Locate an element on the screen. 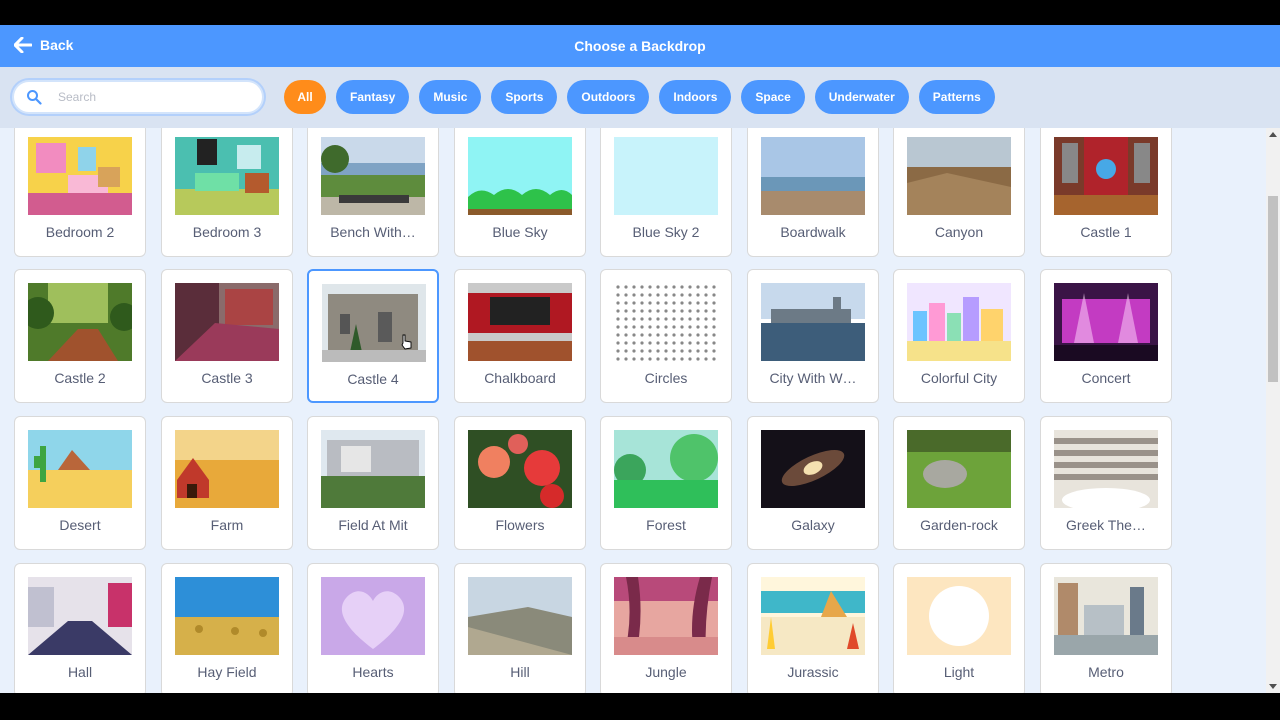 The height and width of the screenshot is (720, 1280). backdrop-card-jurassic: Jurassic is located at coordinates (813, 628).